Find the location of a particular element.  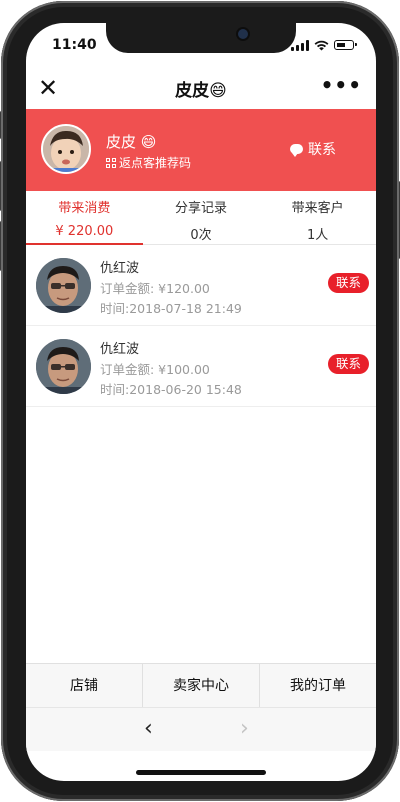

tab-share-records: 分享记录 0次 is located at coordinates (201, 217).